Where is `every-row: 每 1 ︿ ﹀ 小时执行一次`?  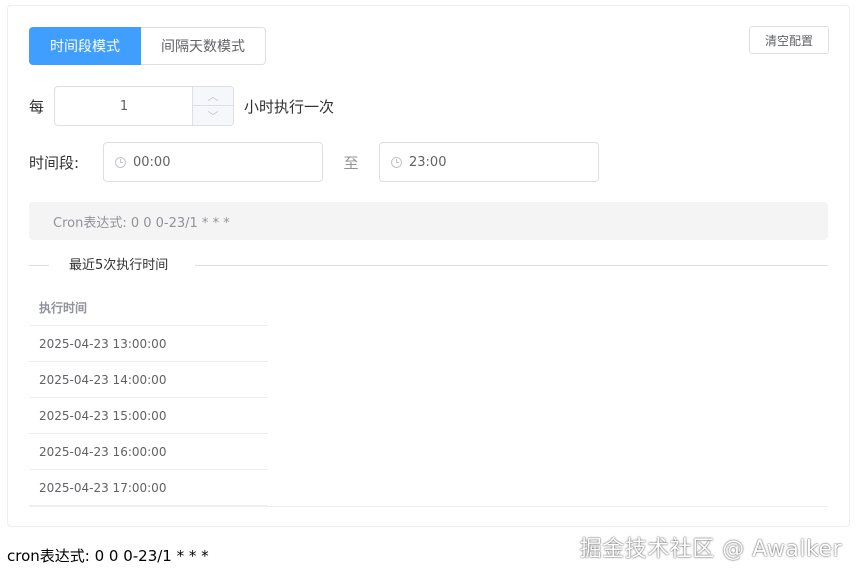
every-row: 每 1 ︿ ﹀ 小时执行一次 is located at coordinates (181, 106).